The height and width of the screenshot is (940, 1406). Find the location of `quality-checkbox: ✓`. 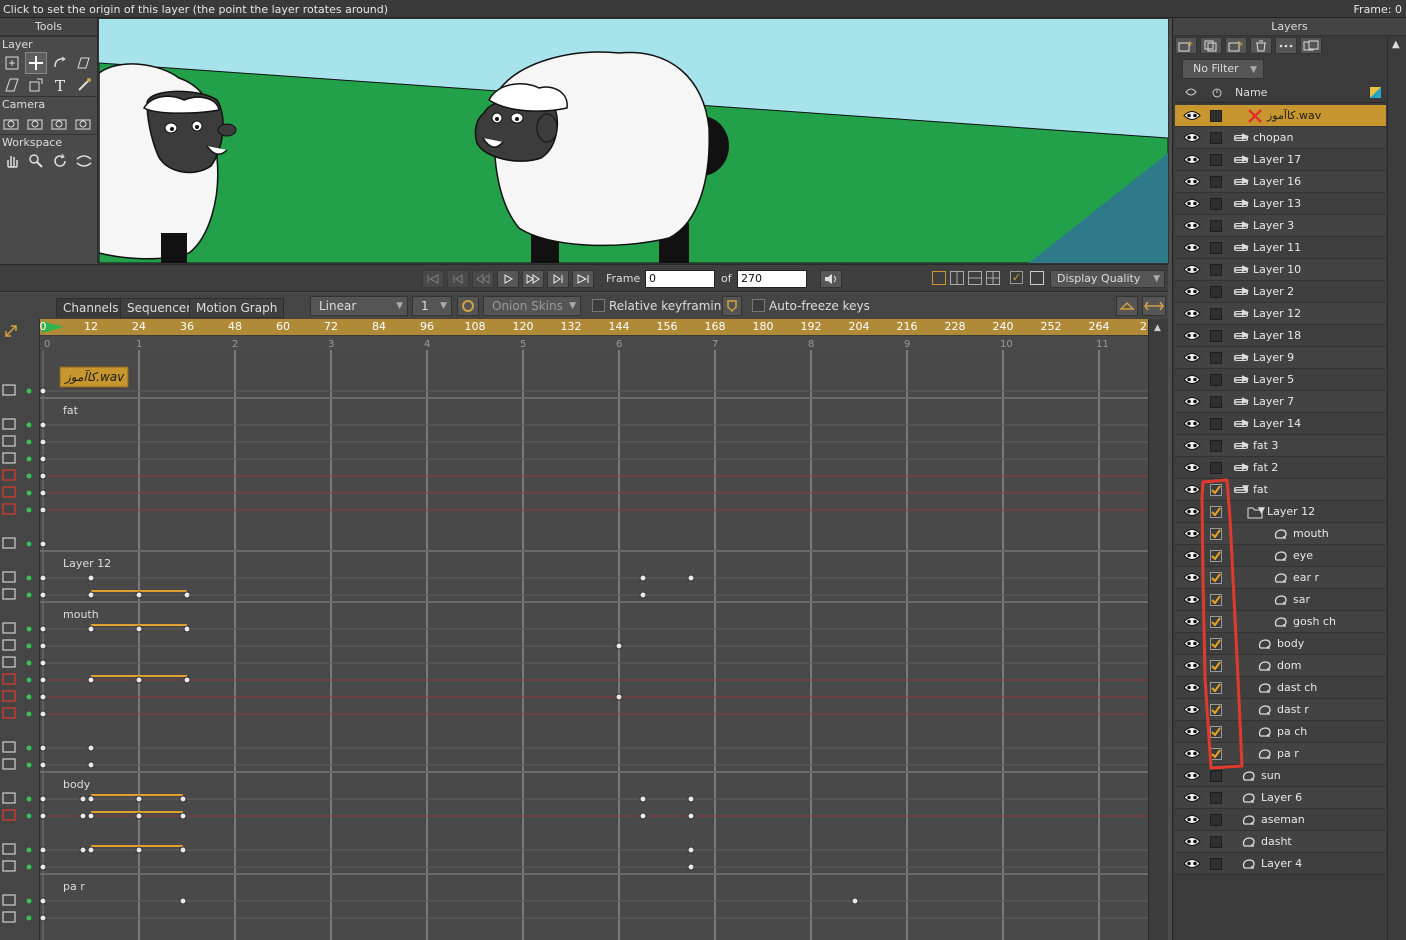

quality-checkbox: ✓ is located at coordinates (1016, 277).